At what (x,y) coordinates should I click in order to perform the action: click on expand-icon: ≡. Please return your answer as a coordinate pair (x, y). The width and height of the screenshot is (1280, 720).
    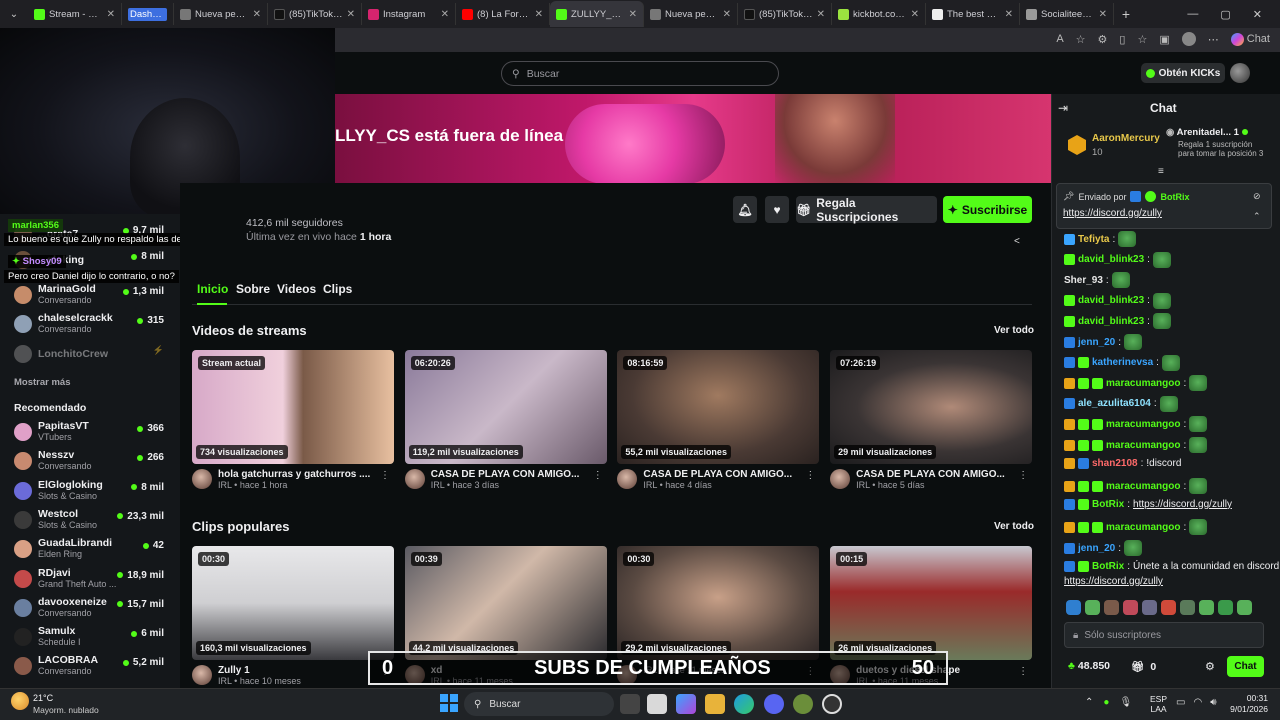
    Looking at the image, I should click on (1161, 171).